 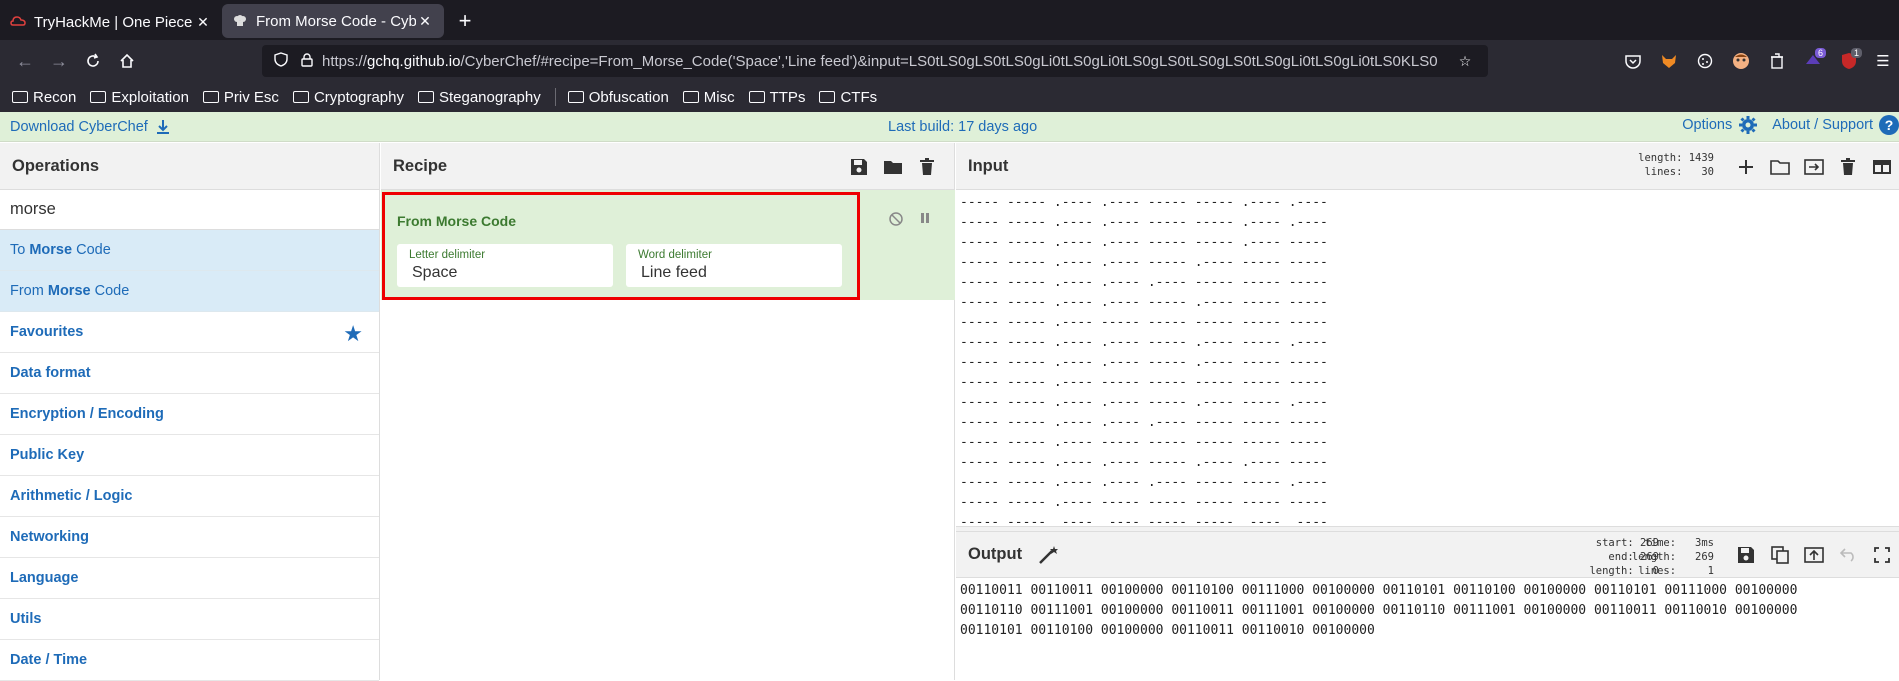 I want to click on bookmark-cryptography: Cryptography, so click(x=348, y=97).